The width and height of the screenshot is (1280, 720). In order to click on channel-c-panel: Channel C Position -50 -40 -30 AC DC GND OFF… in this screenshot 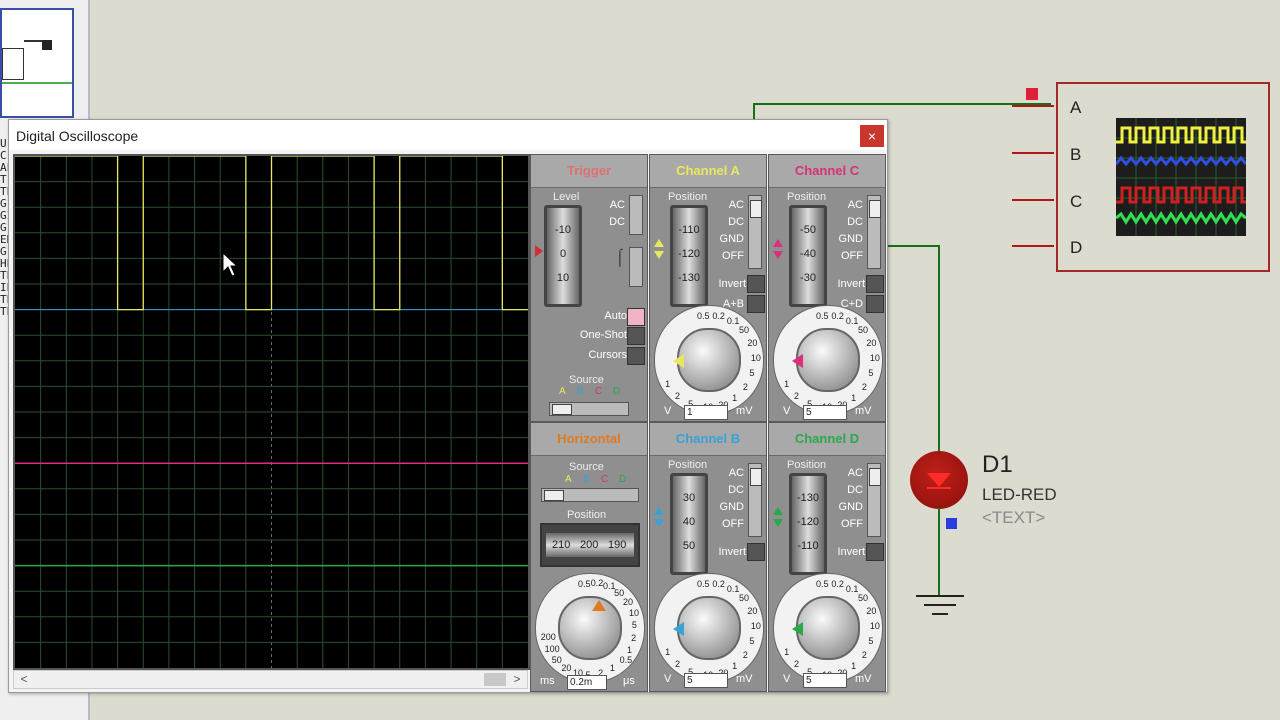, I will do `click(827, 288)`.